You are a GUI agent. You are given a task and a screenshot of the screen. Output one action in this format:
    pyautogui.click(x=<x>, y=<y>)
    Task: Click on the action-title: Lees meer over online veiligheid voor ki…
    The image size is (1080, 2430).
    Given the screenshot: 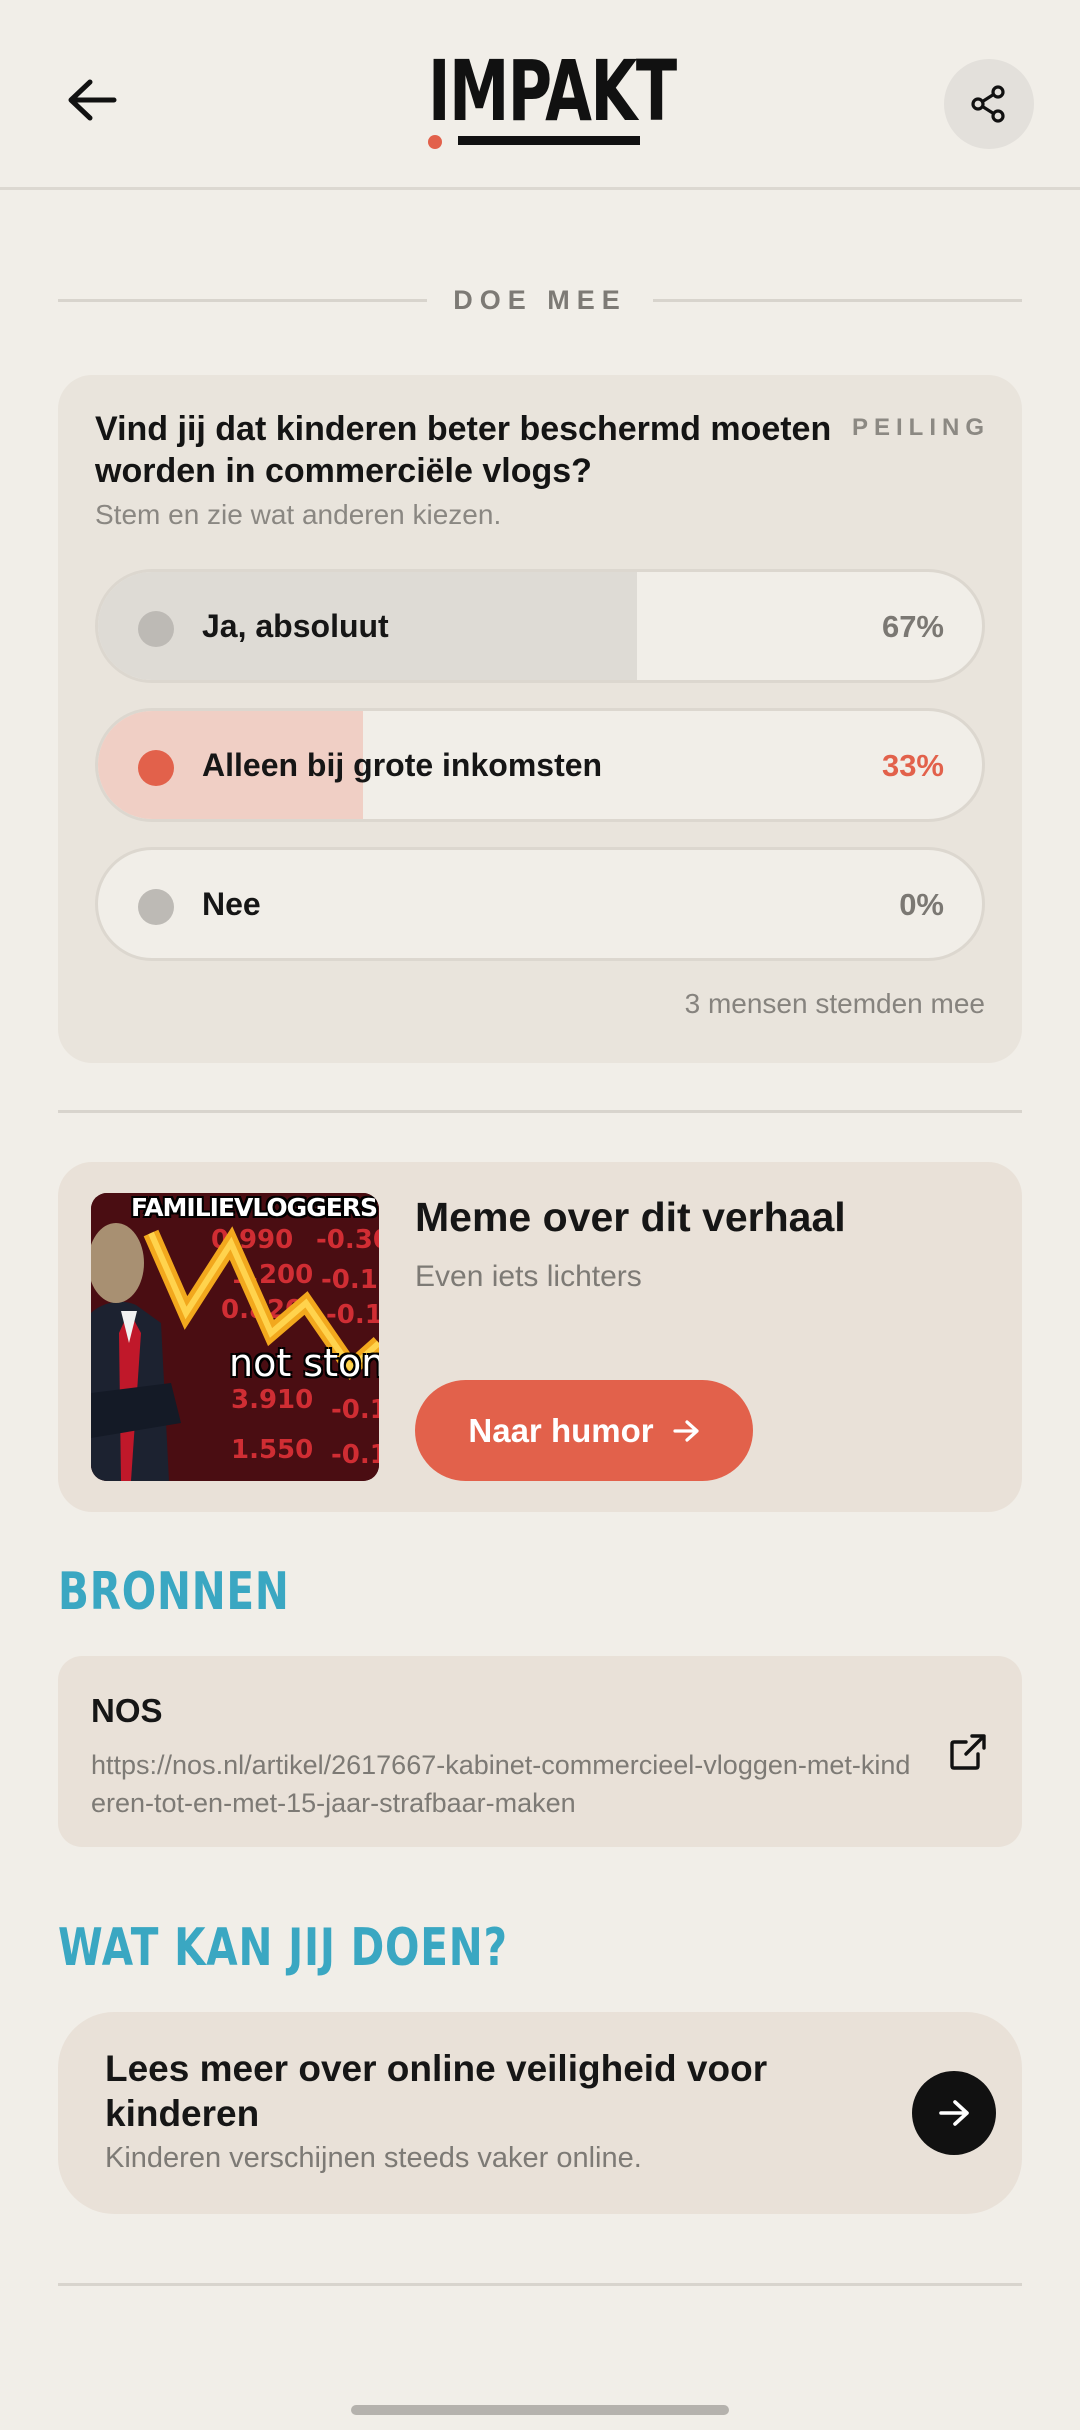 What is the action you would take?
    pyautogui.click(x=436, y=2091)
    